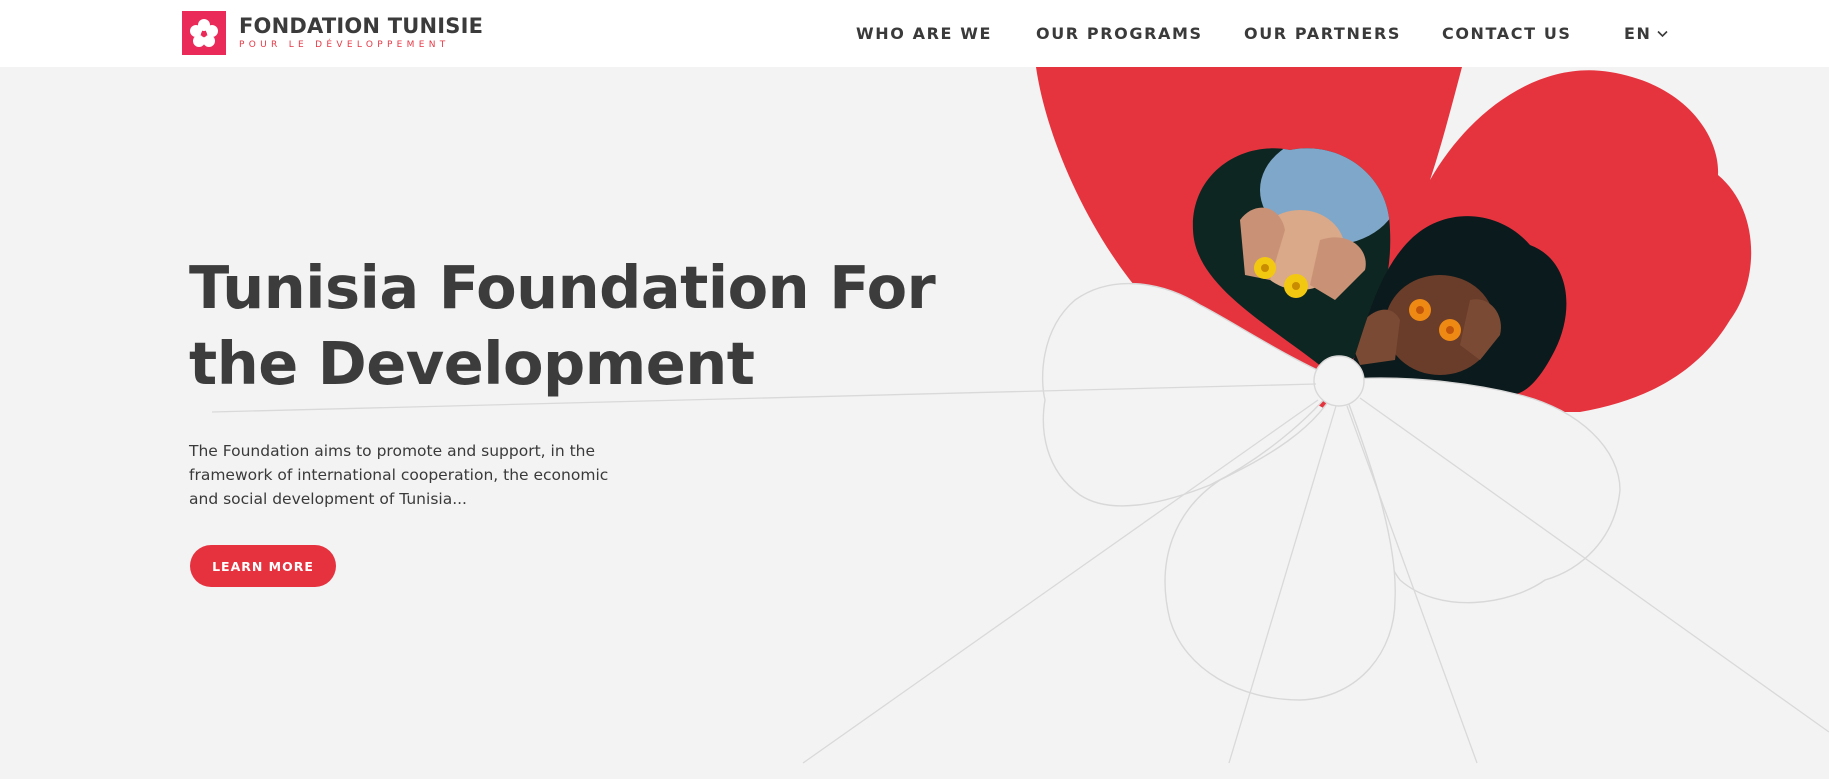  What do you see at coordinates (263, 566) in the screenshot?
I see `learn-more-button: LEARN MORE` at bounding box center [263, 566].